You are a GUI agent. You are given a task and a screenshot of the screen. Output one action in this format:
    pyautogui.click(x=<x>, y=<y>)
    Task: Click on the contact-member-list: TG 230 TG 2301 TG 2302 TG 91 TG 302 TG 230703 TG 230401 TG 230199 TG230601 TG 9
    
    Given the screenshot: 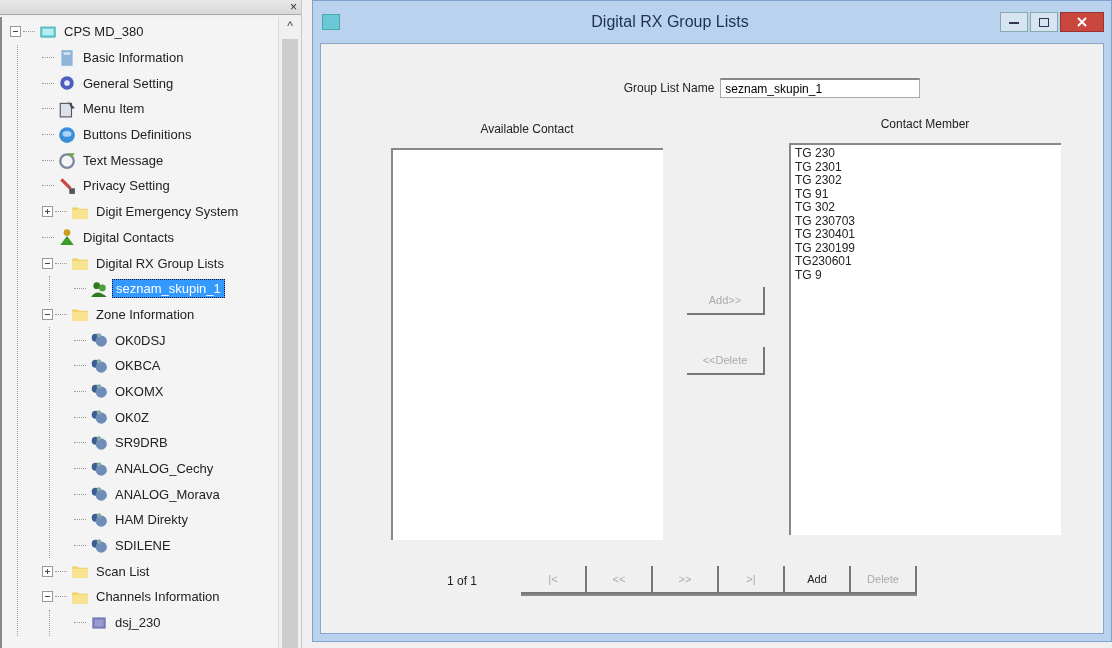 What is the action you would take?
    pyautogui.click(x=925, y=339)
    